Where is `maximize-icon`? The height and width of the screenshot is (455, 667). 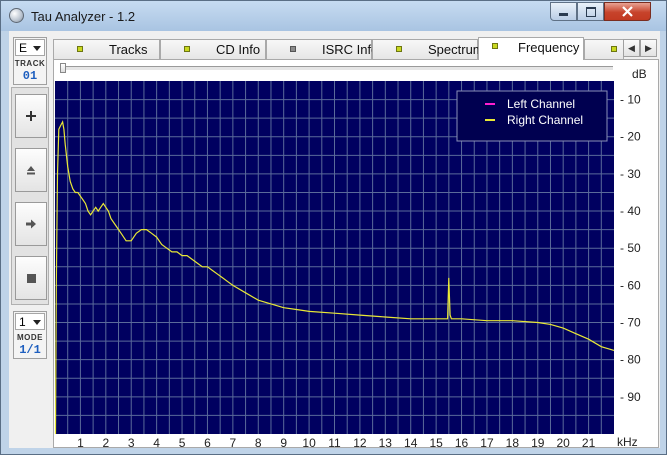 maximize-icon is located at coordinates (590, 11).